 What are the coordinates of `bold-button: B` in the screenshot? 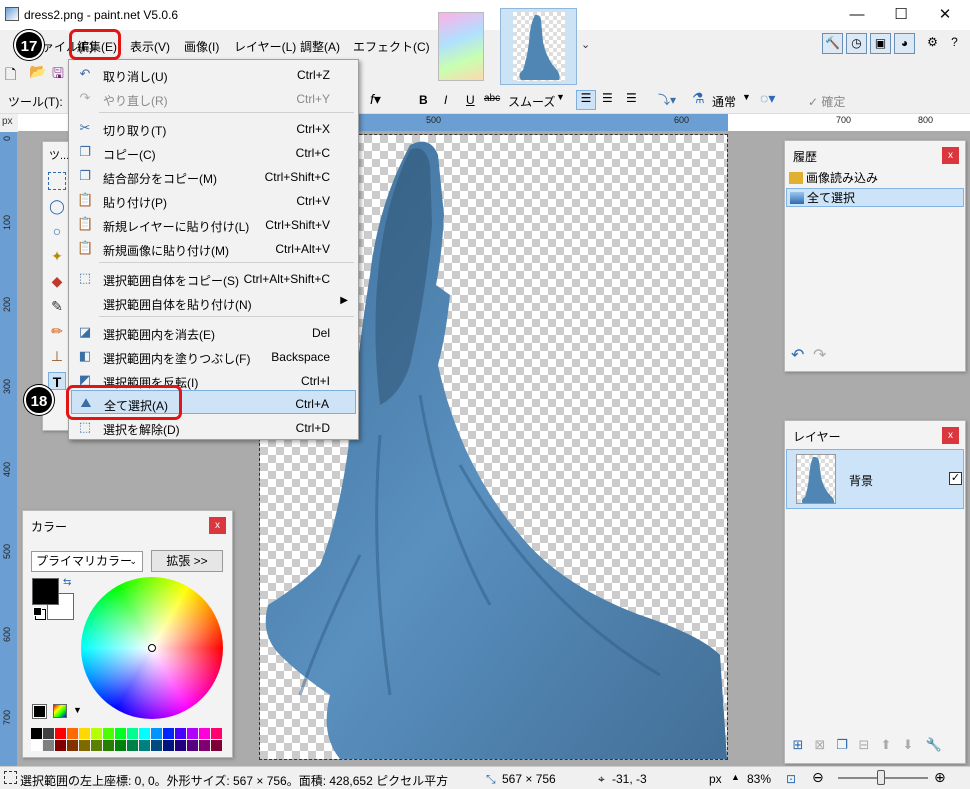 It's located at (423, 100).